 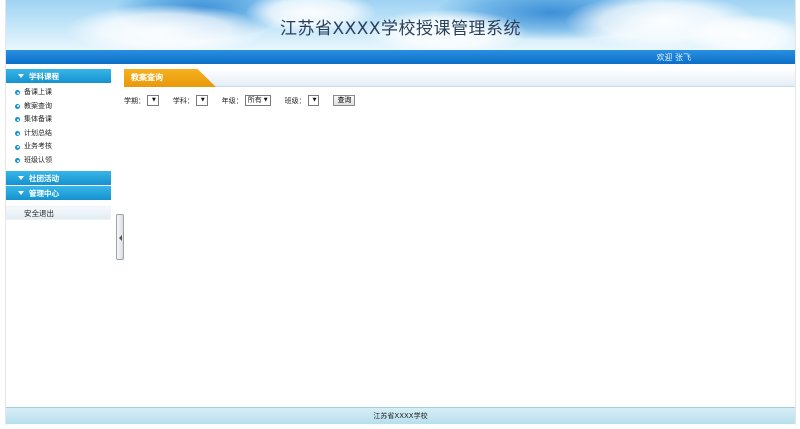 I want to click on sidebar-item-class-claim: 班级认领, so click(x=58, y=161).